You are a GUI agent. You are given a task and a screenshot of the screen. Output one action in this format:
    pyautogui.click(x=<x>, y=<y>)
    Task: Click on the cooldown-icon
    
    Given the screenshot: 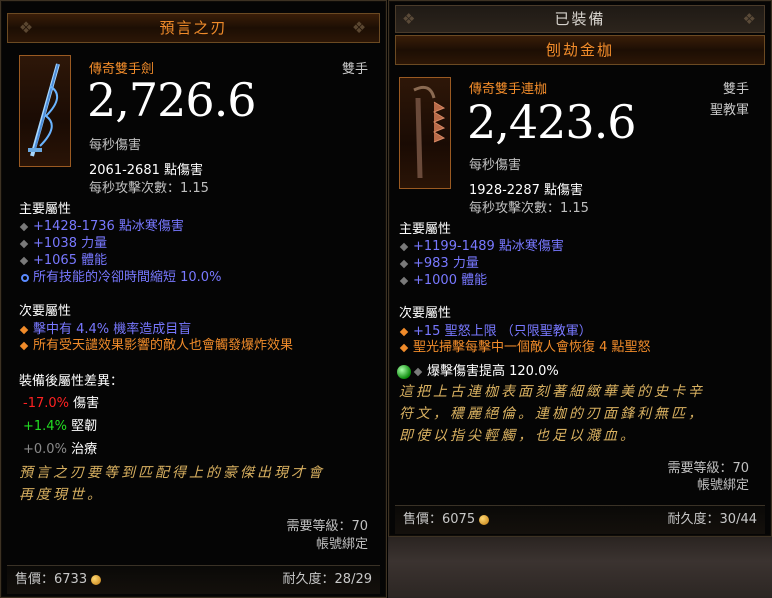 What is the action you would take?
    pyautogui.click(x=25, y=277)
    